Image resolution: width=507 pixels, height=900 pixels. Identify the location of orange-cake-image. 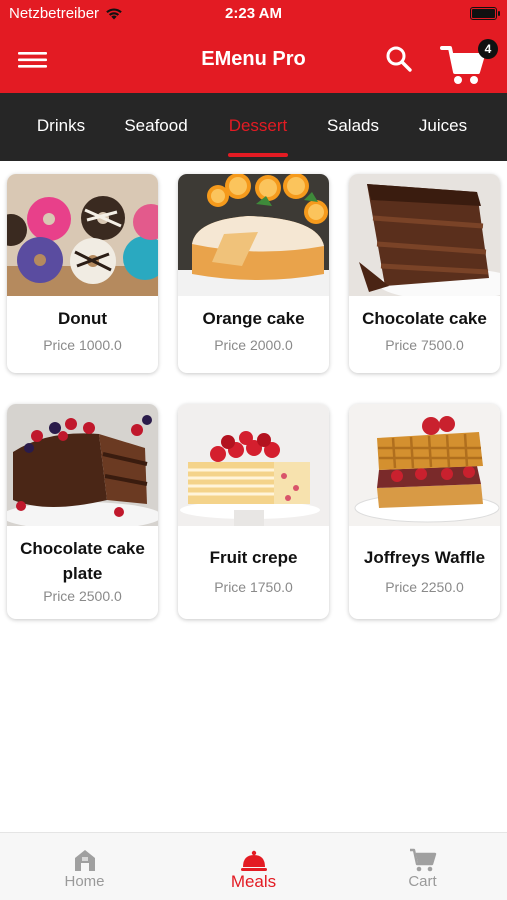
(253, 235).